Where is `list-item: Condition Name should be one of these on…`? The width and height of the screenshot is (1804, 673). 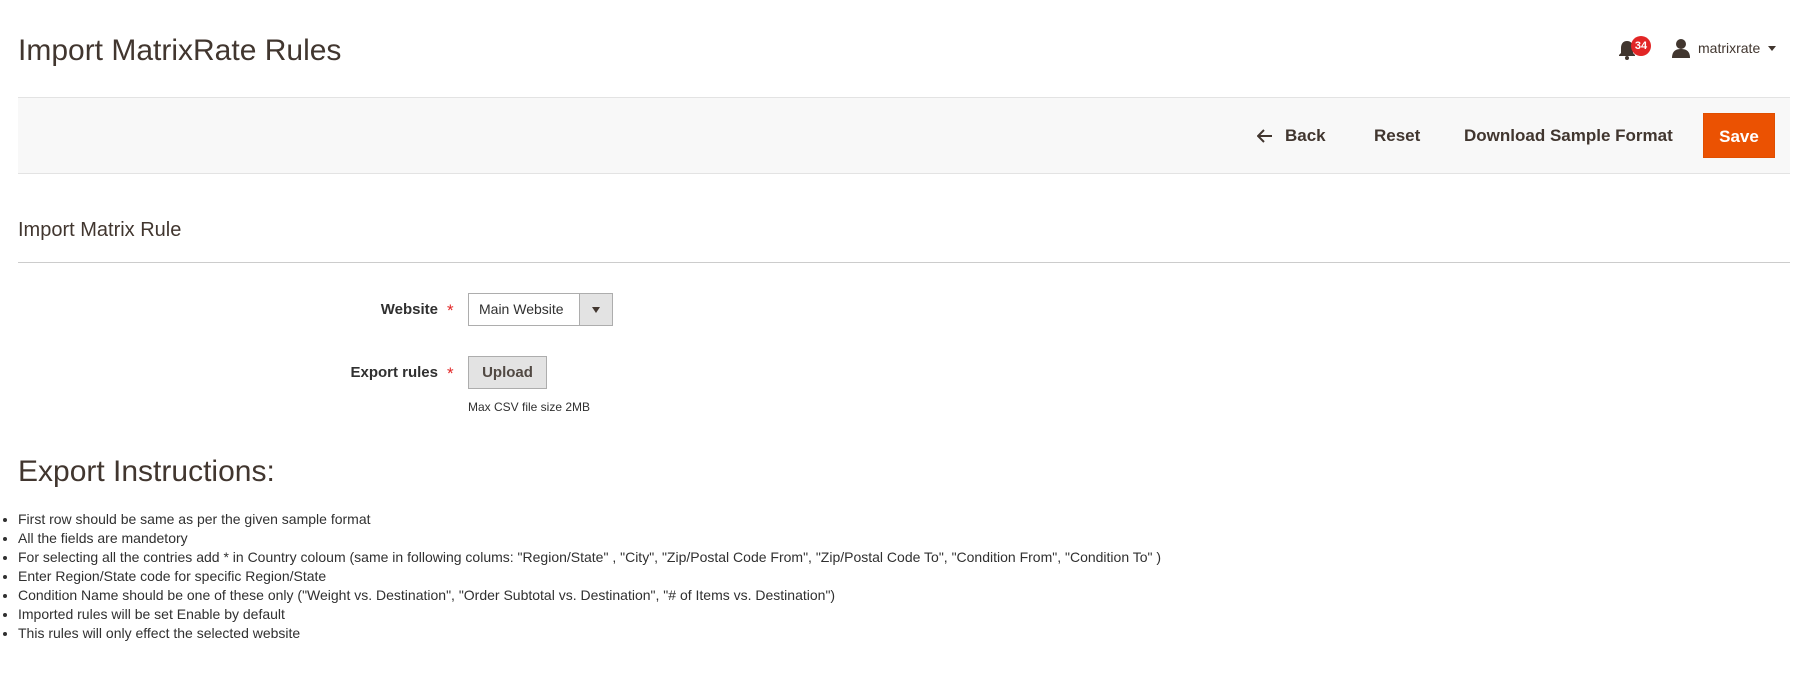
list-item: Condition Name should be one of these on… is located at coordinates (589, 595).